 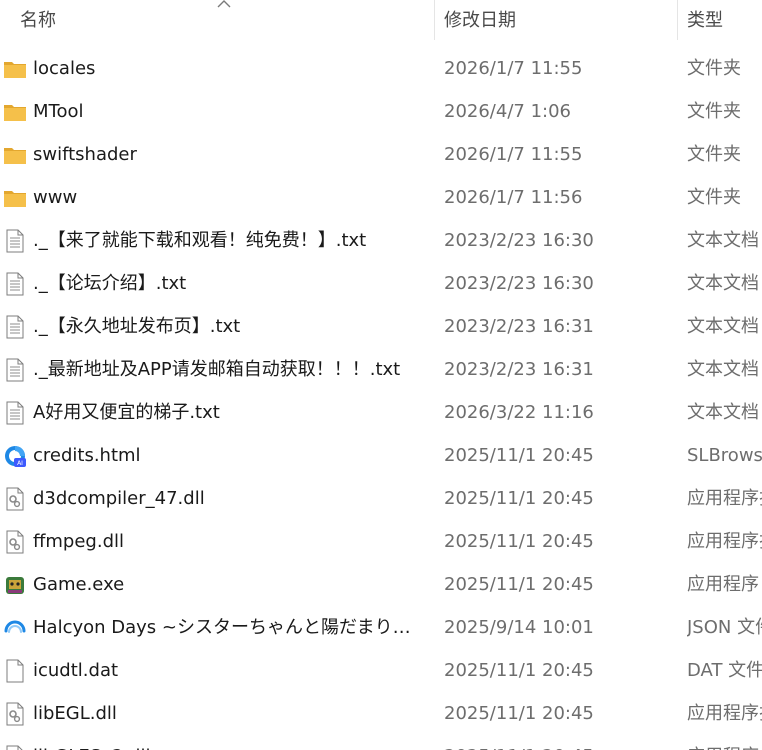 I want to click on file-row: www 2026/1/7 11:56 文件夹, so click(x=381, y=197).